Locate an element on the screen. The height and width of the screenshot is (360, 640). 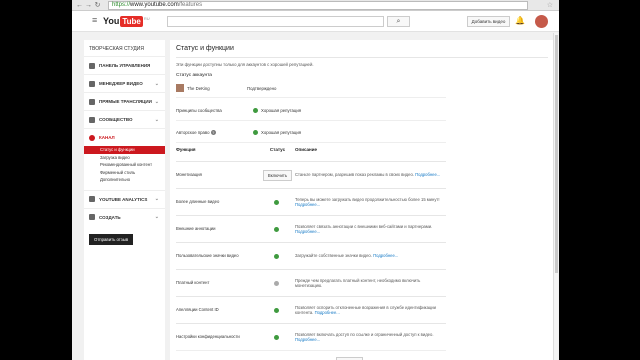
feature-status: Включить is located at coordinates (277, 175).